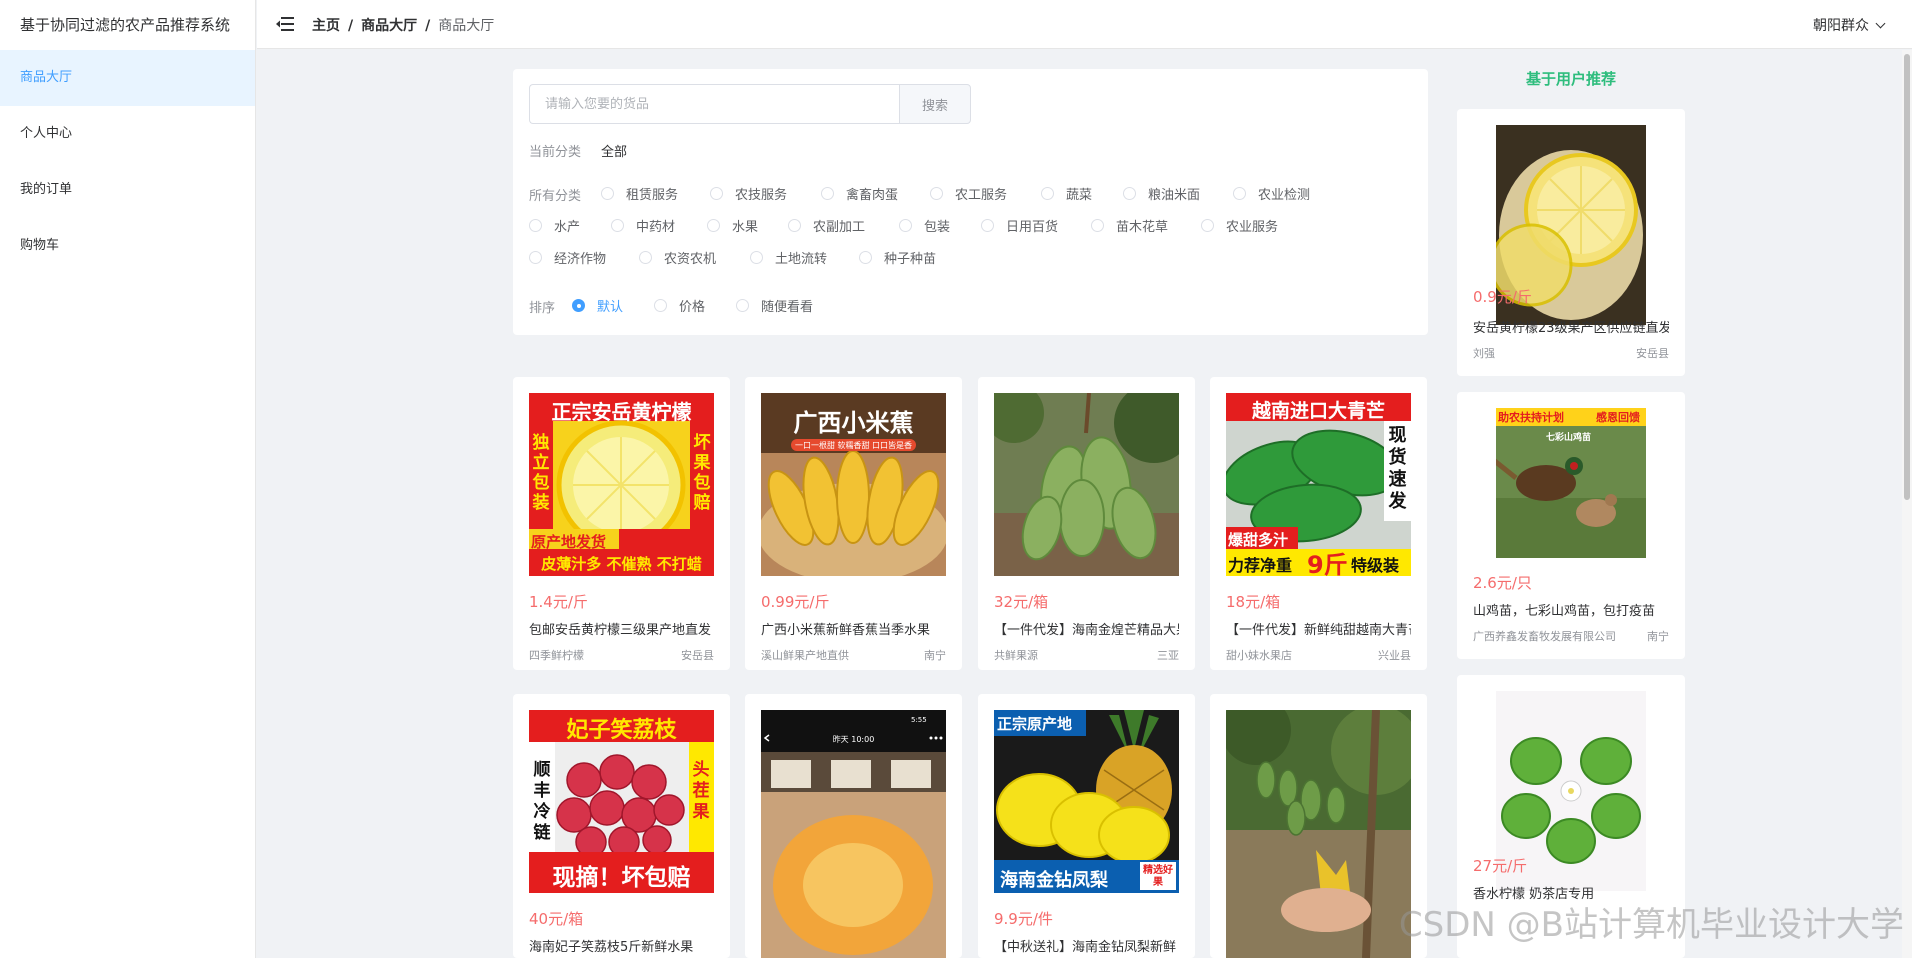  I want to click on recommend-name: 安岳黄柠檬23级果产区供应链直发, so click(1571, 328).